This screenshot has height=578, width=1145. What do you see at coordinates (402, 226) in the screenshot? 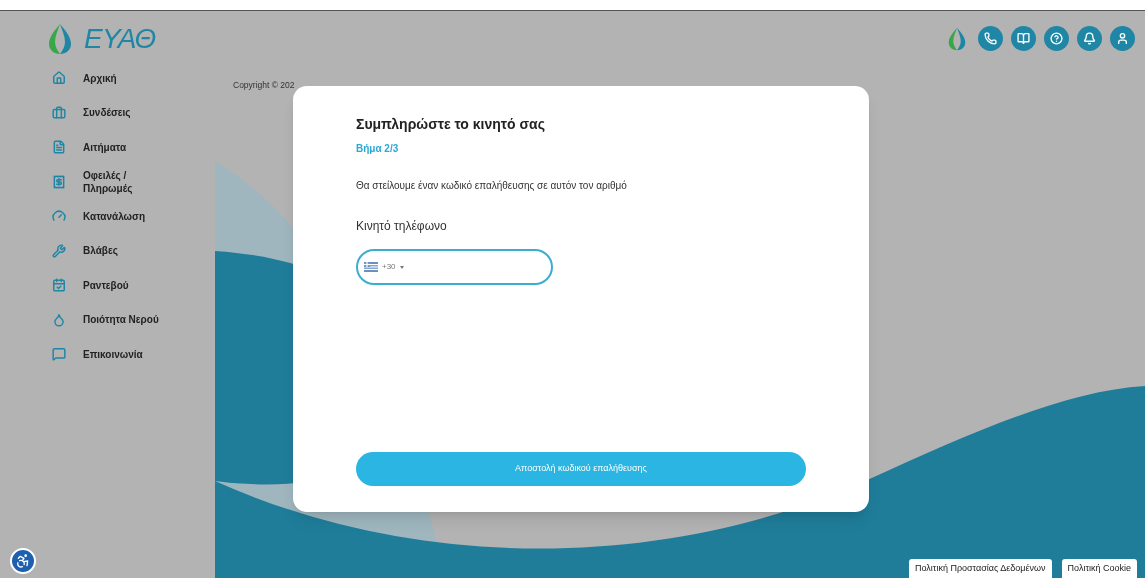
I see `field-label: Κινητό τηλέφωνο` at bounding box center [402, 226].